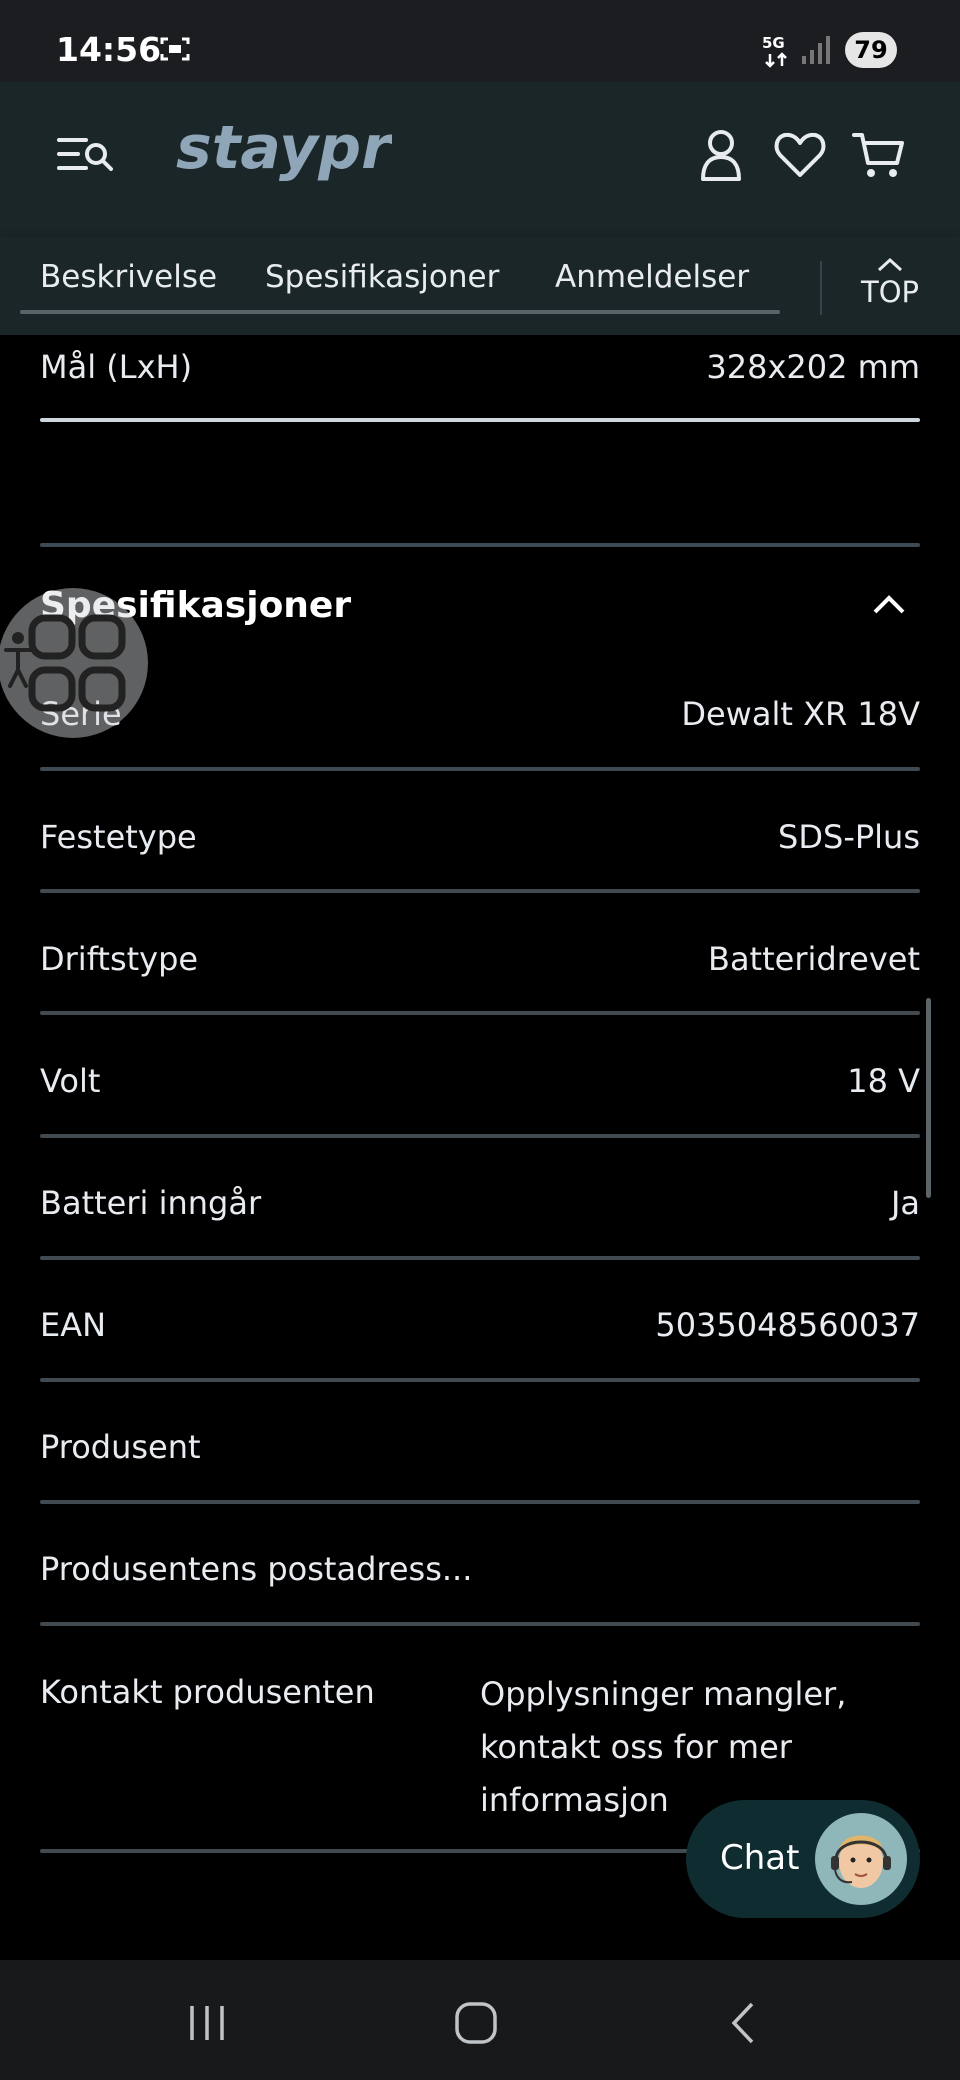  I want to click on status-time: 14:56, so click(109, 49).